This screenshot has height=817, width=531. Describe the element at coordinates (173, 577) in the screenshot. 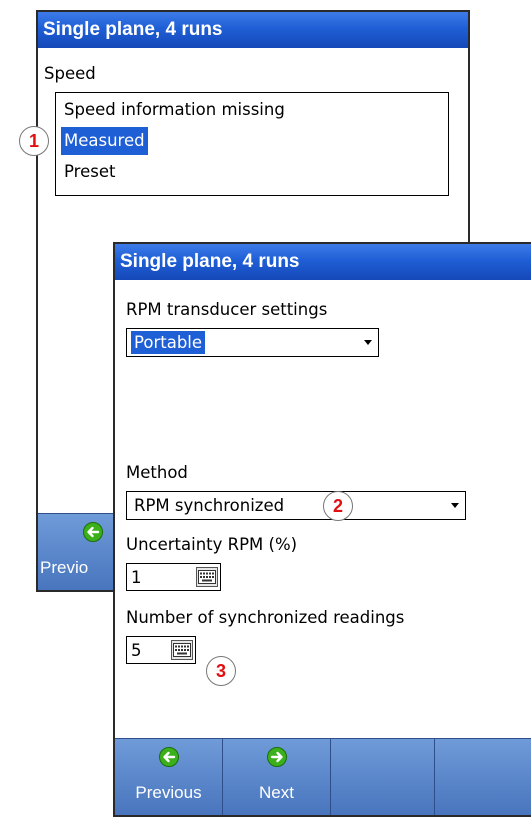

I see `uncertainty-rpm-field: 1` at that location.